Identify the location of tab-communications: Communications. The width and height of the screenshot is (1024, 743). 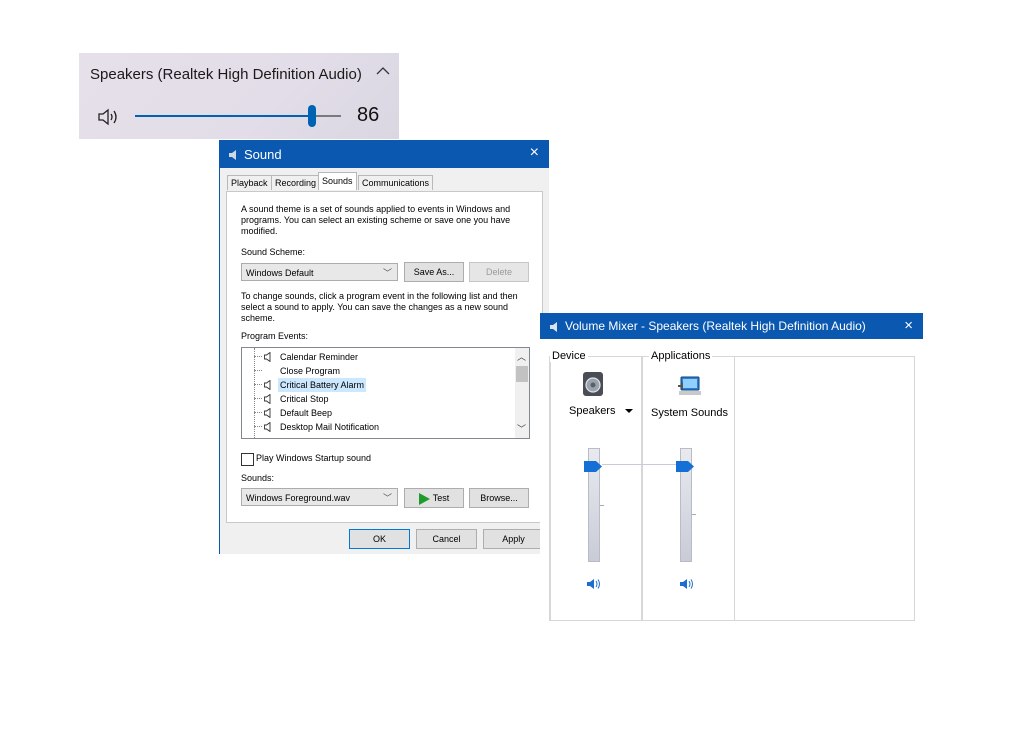
(396, 182).